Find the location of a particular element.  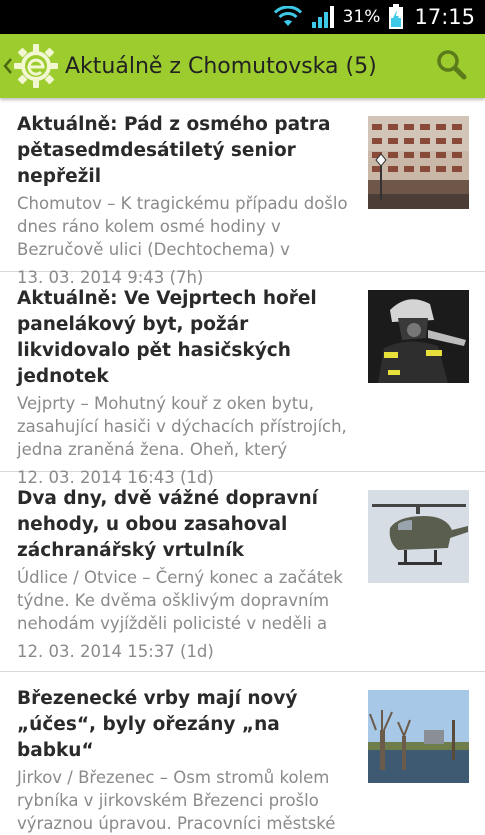

wifi-icon is located at coordinates (288, 17).